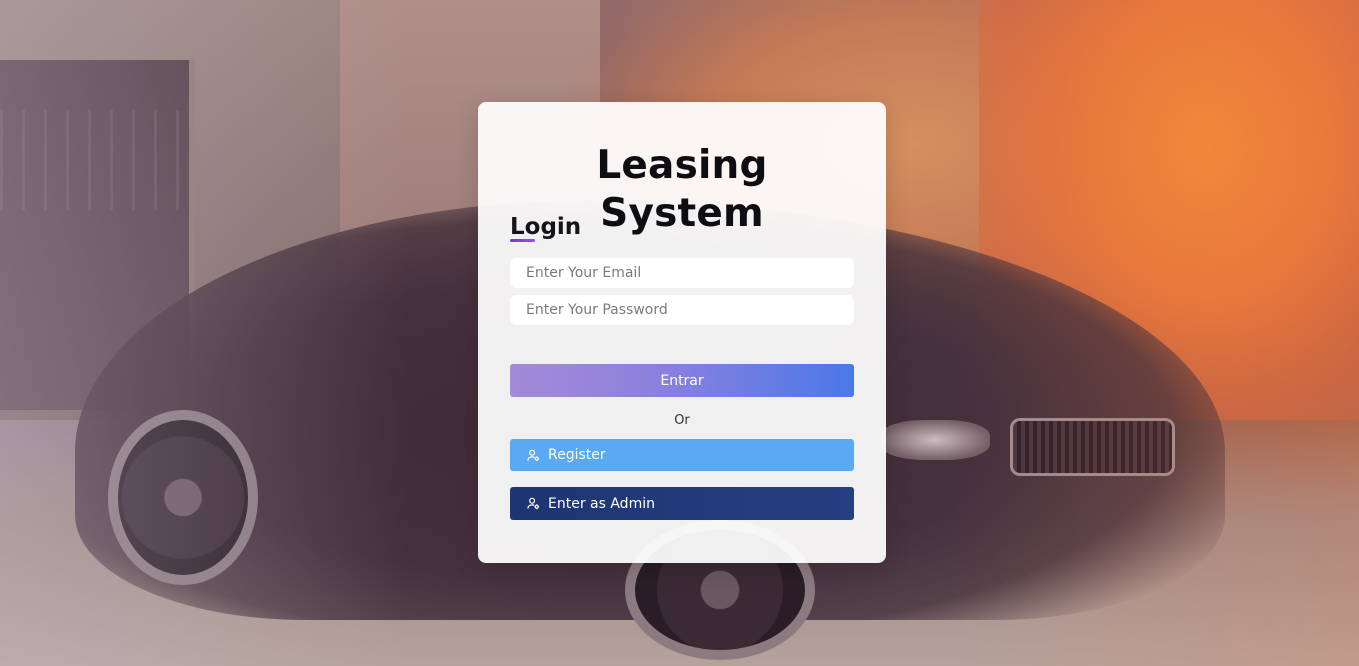 The image size is (1359, 666). Describe the element at coordinates (682, 503) in the screenshot. I see `admin-login-button: Enter as Admin` at that location.